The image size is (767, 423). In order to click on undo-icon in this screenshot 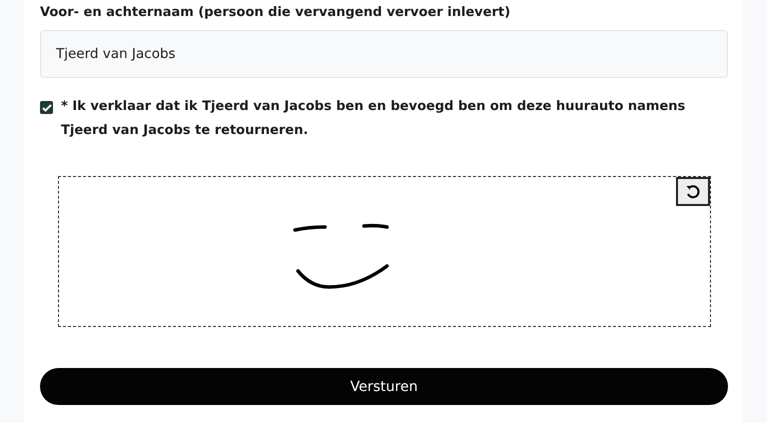, I will do `click(693, 192)`.